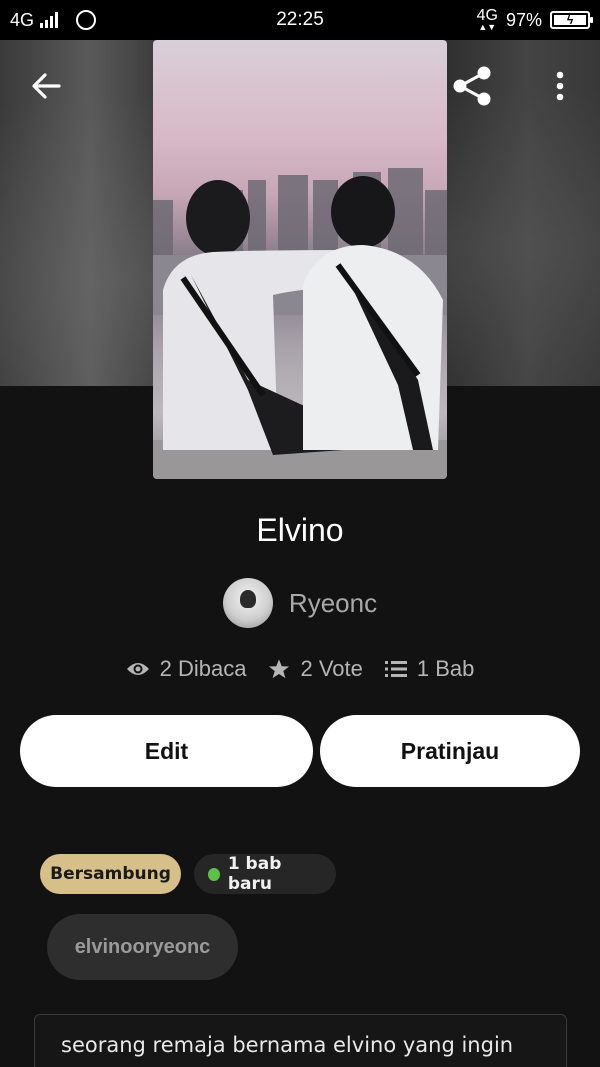 The height and width of the screenshot is (1067, 600). I want to click on status-right: 4G ▲▼ 97% ϟ, so click(535, 20).